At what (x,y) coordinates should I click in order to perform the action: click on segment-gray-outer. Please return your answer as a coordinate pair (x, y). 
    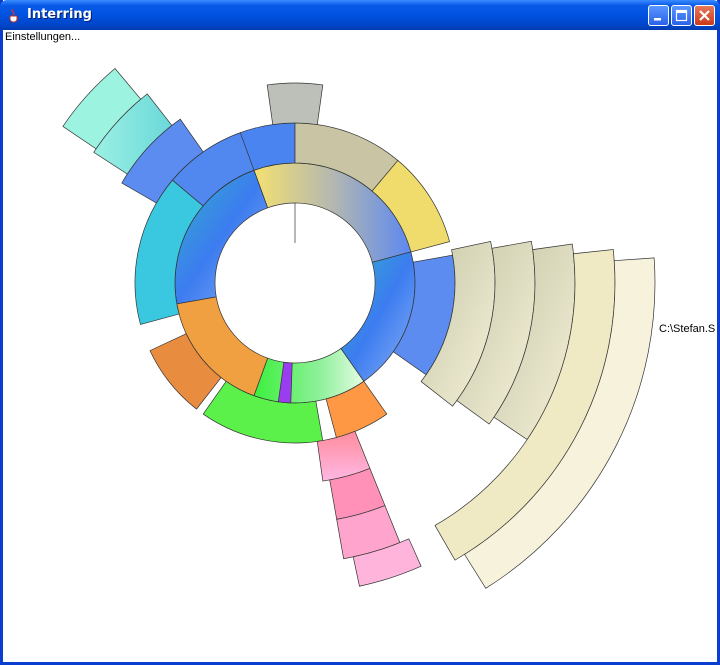
    Looking at the image, I should click on (295, 103).